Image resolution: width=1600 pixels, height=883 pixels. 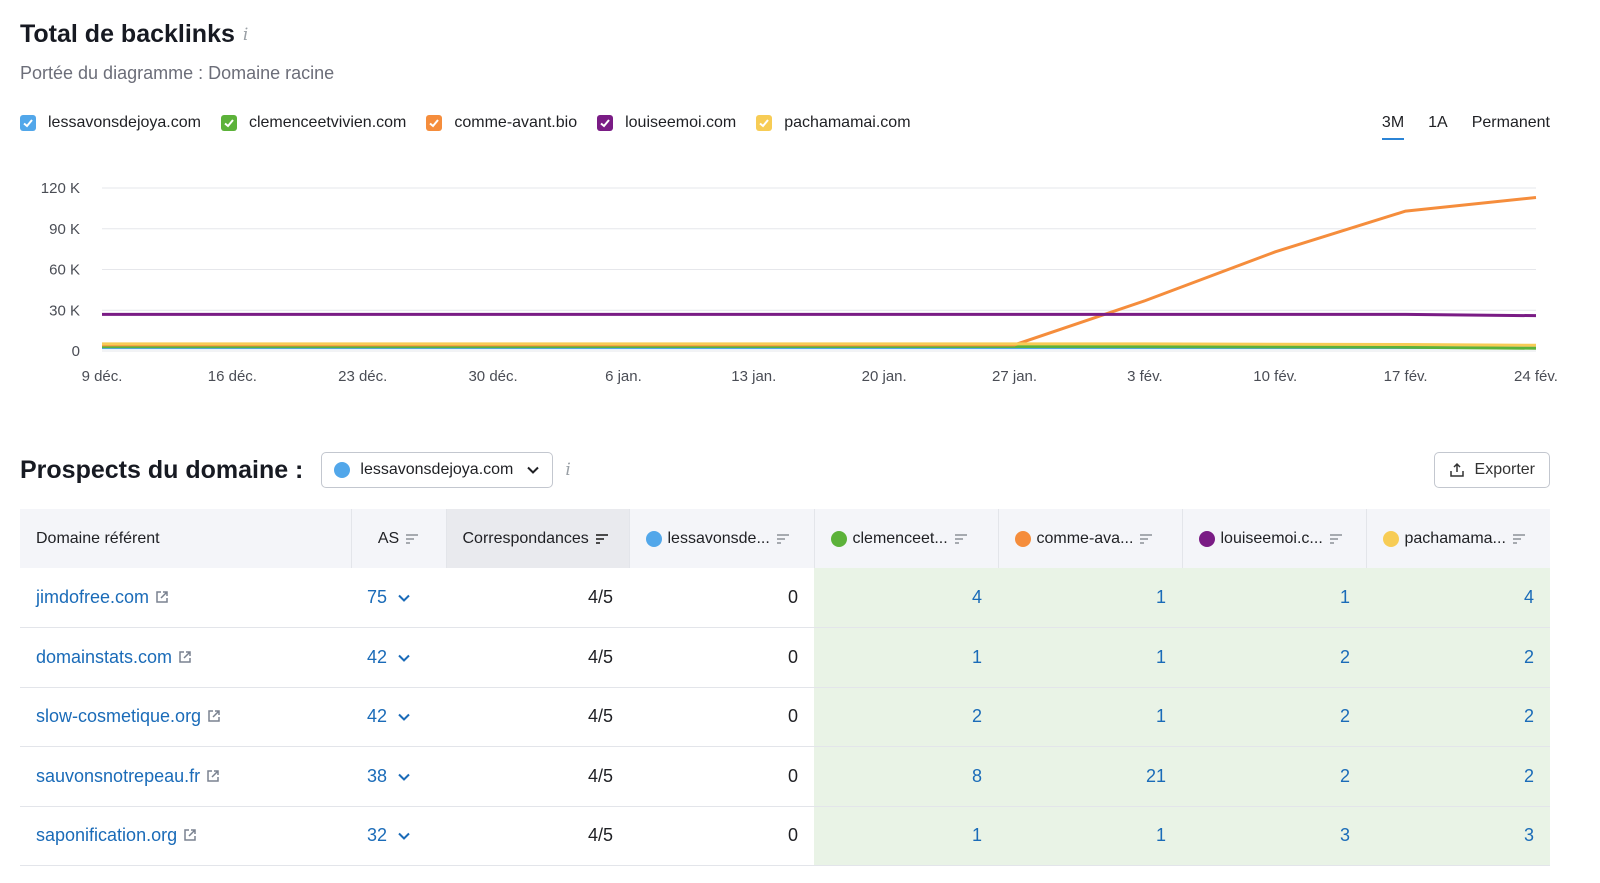 What do you see at coordinates (64, 229) in the screenshot?
I see `y-tick-label: 90 K` at bounding box center [64, 229].